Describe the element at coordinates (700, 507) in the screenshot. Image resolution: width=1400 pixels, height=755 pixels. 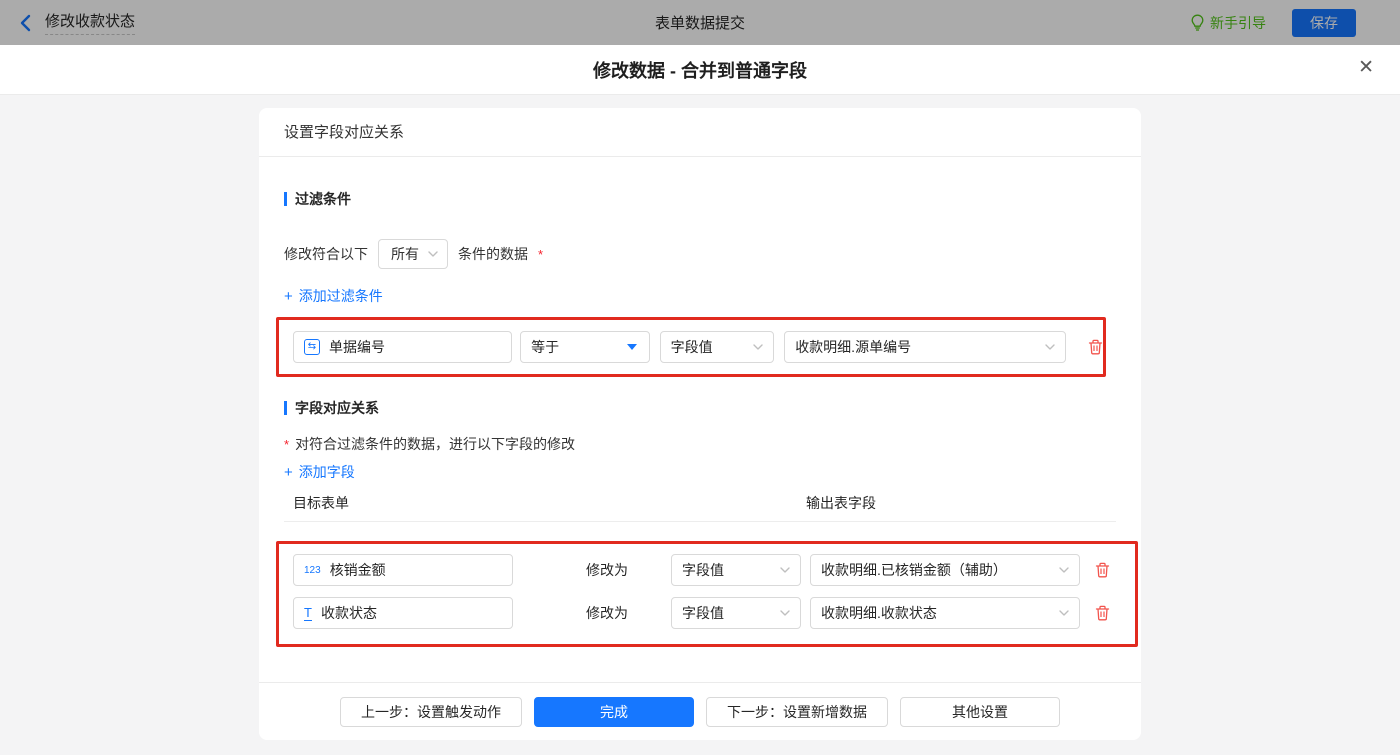
I see `mapping-column-headers: 目标表单 输出表字段` at that location.